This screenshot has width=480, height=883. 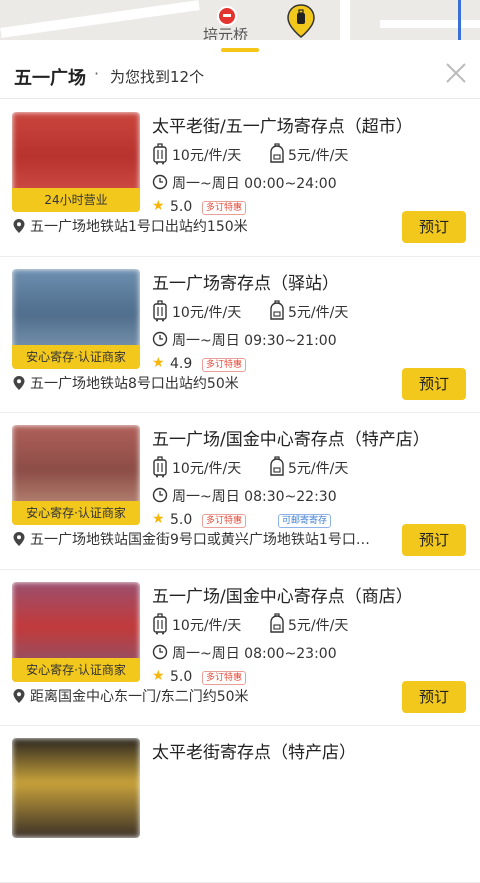 I want to click on metro-station-icon, so click(x=227, y=16).